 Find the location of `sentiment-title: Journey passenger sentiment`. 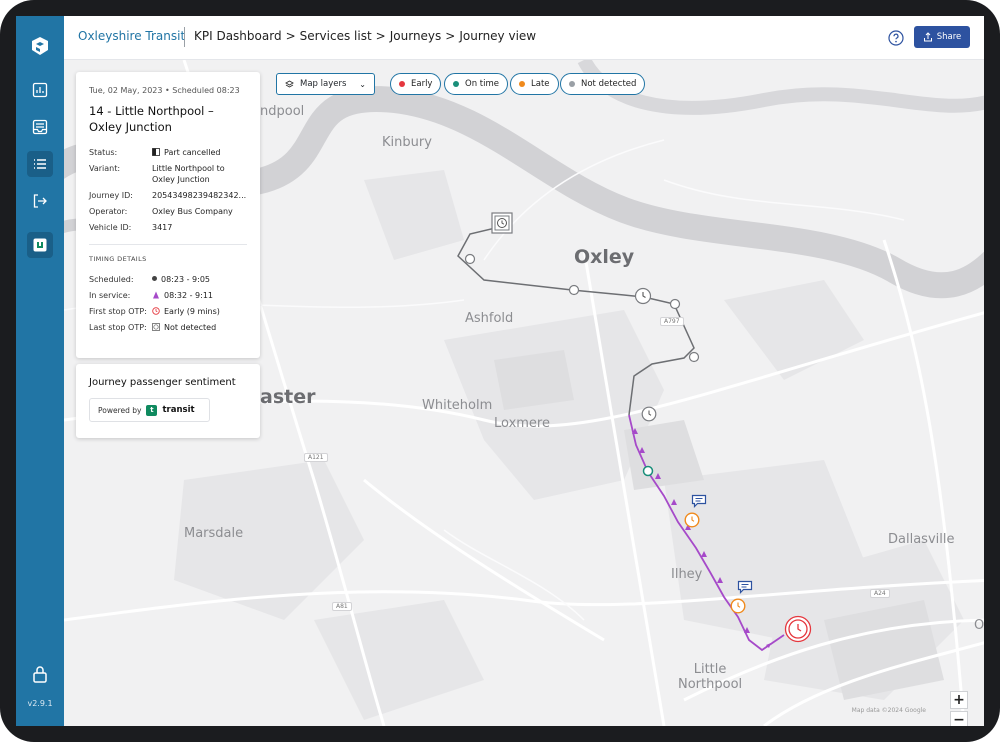

sentiment-title: Journey passenger sentiment is located at coordinates (162, 382).